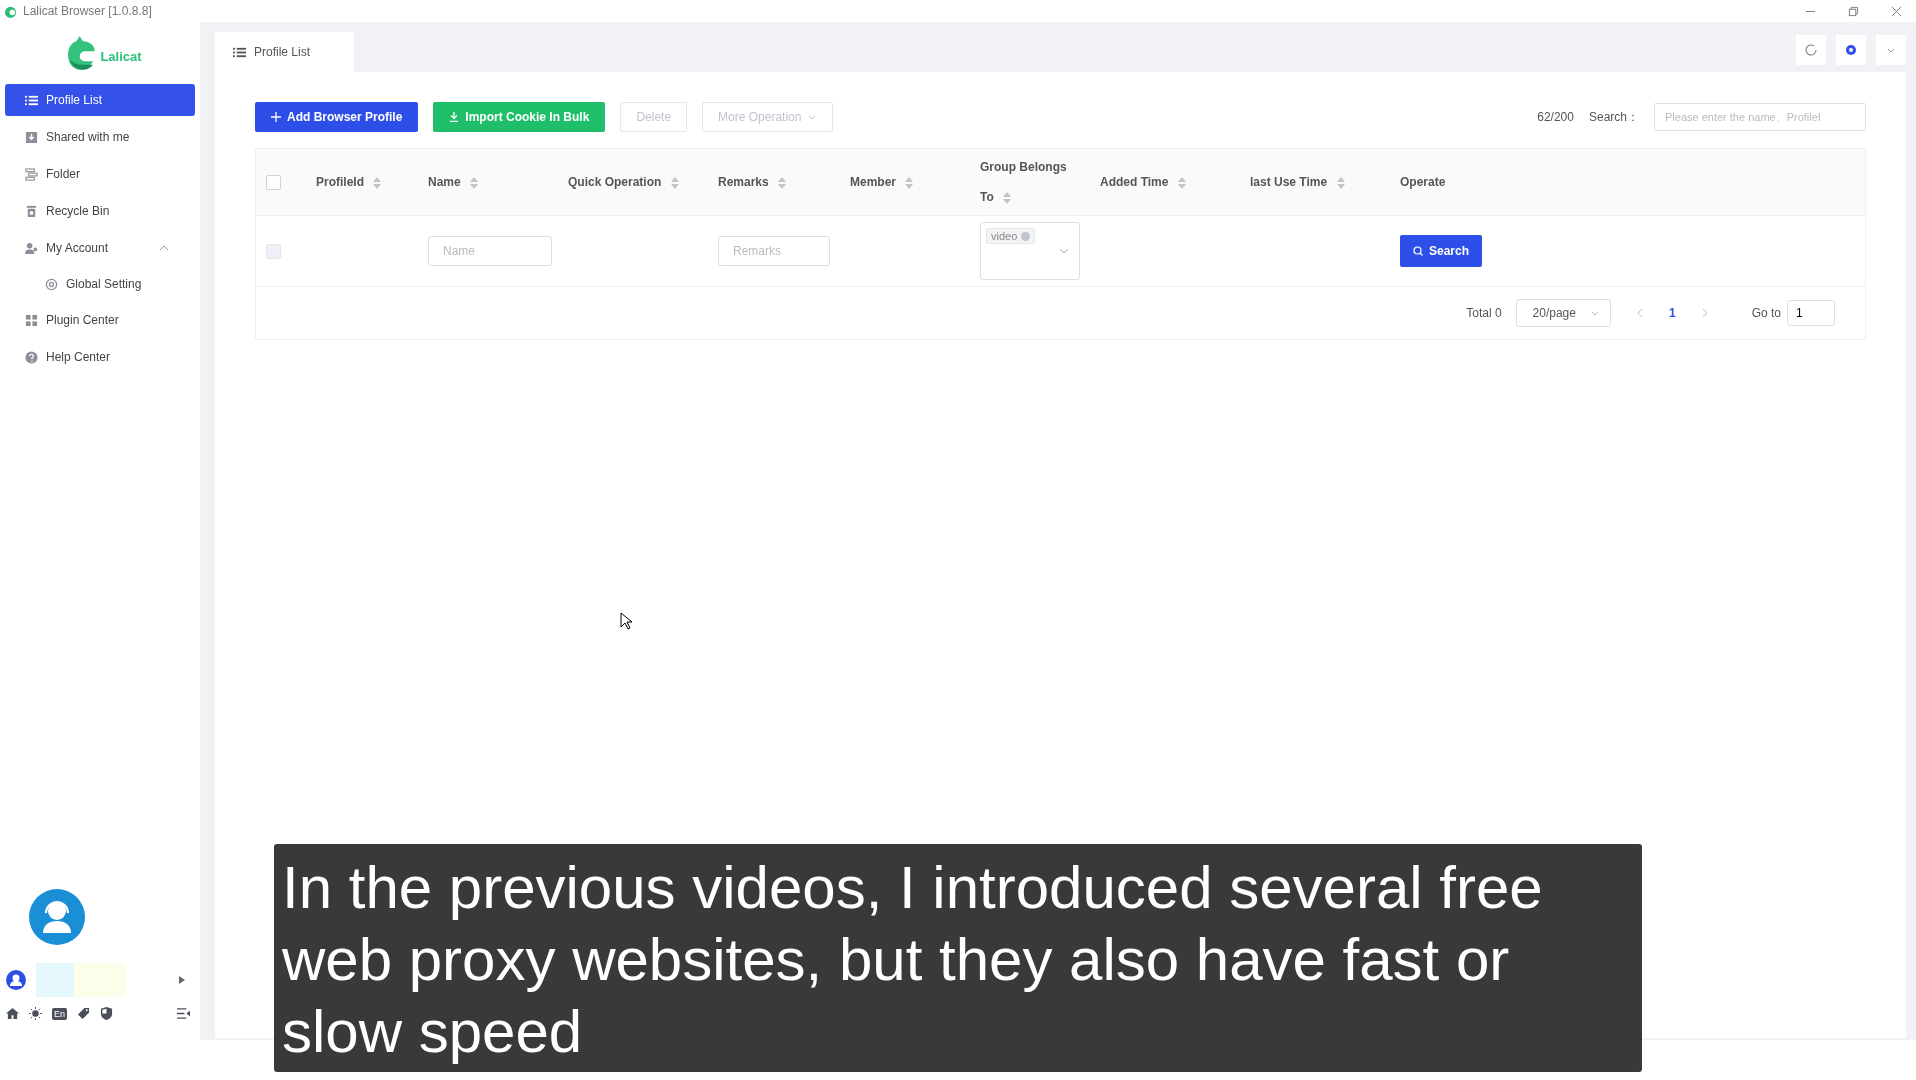  I want to click on help-icon, so click(31, 357).